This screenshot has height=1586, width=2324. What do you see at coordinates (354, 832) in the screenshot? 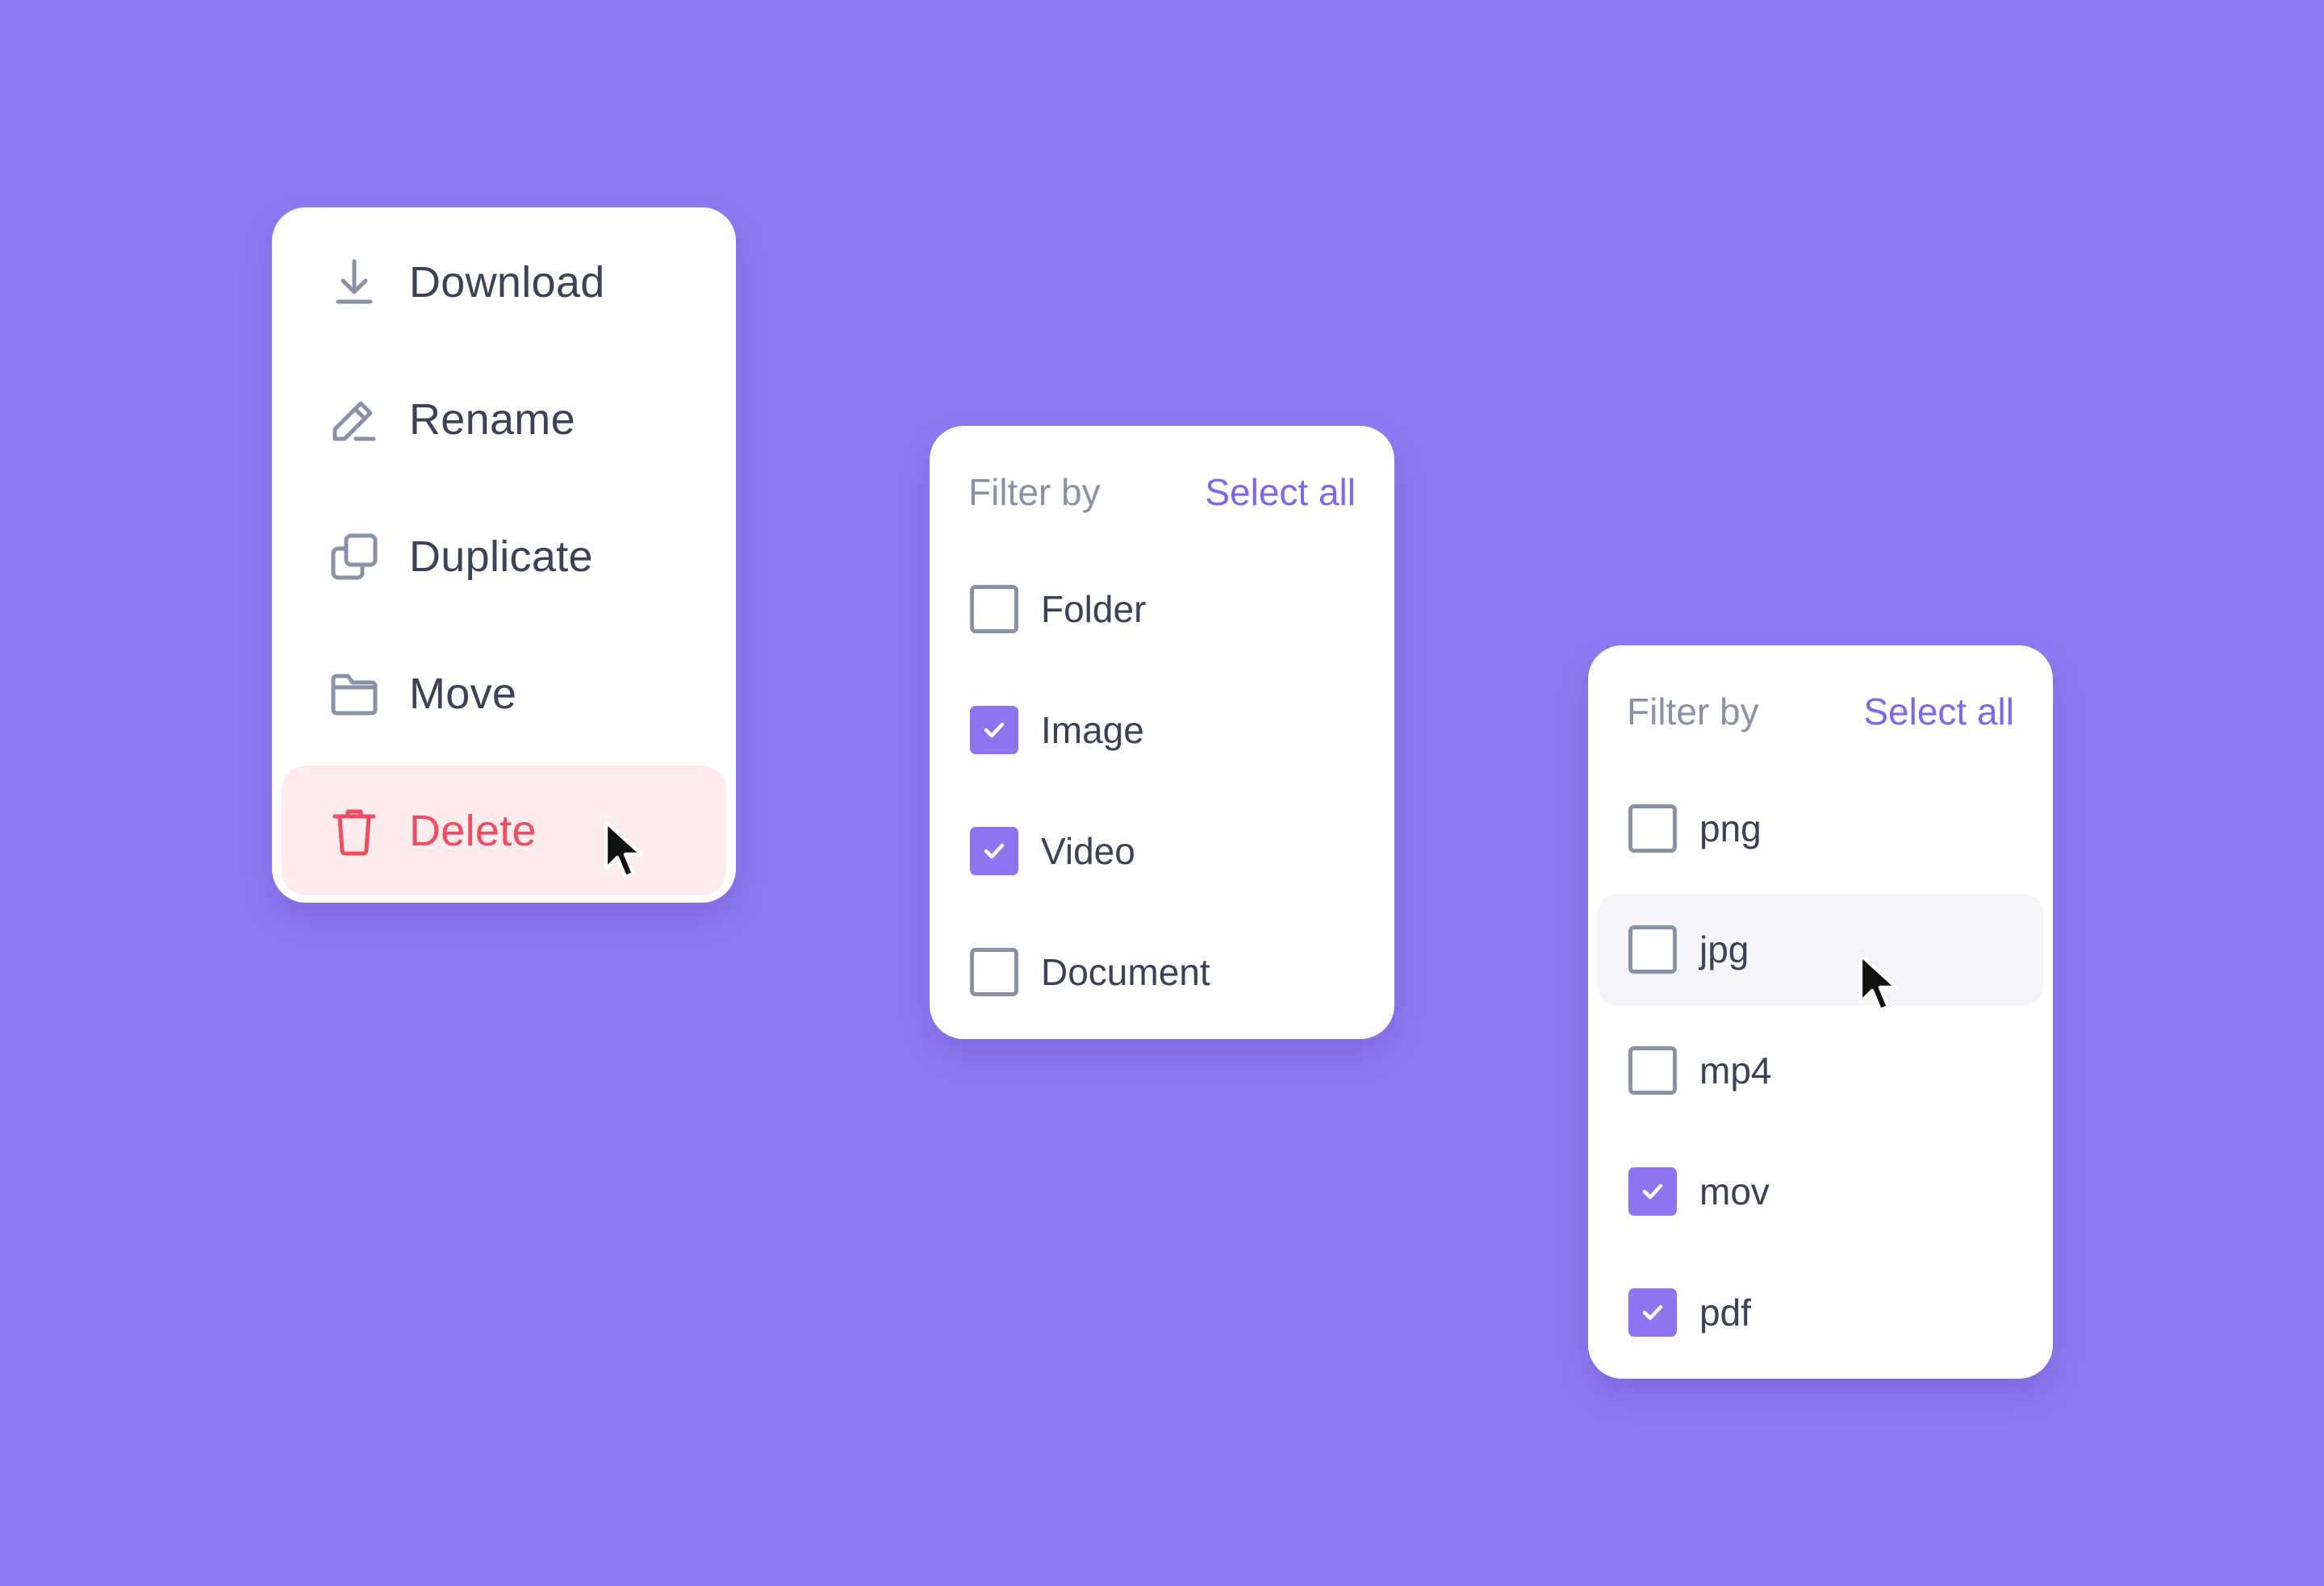
I see `trash-icon` at bounding box center [354, 832].